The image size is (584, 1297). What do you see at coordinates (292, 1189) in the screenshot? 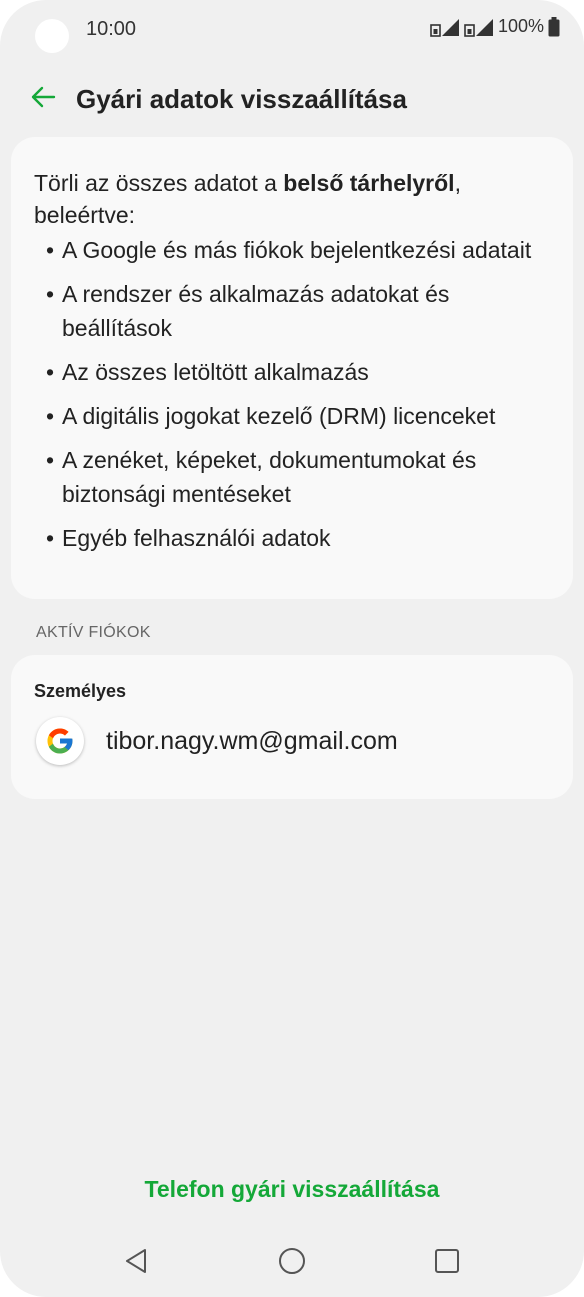
I see `factory-reset-button: Telefon gyári visszaállítása` at bounding box center [292, 1189].